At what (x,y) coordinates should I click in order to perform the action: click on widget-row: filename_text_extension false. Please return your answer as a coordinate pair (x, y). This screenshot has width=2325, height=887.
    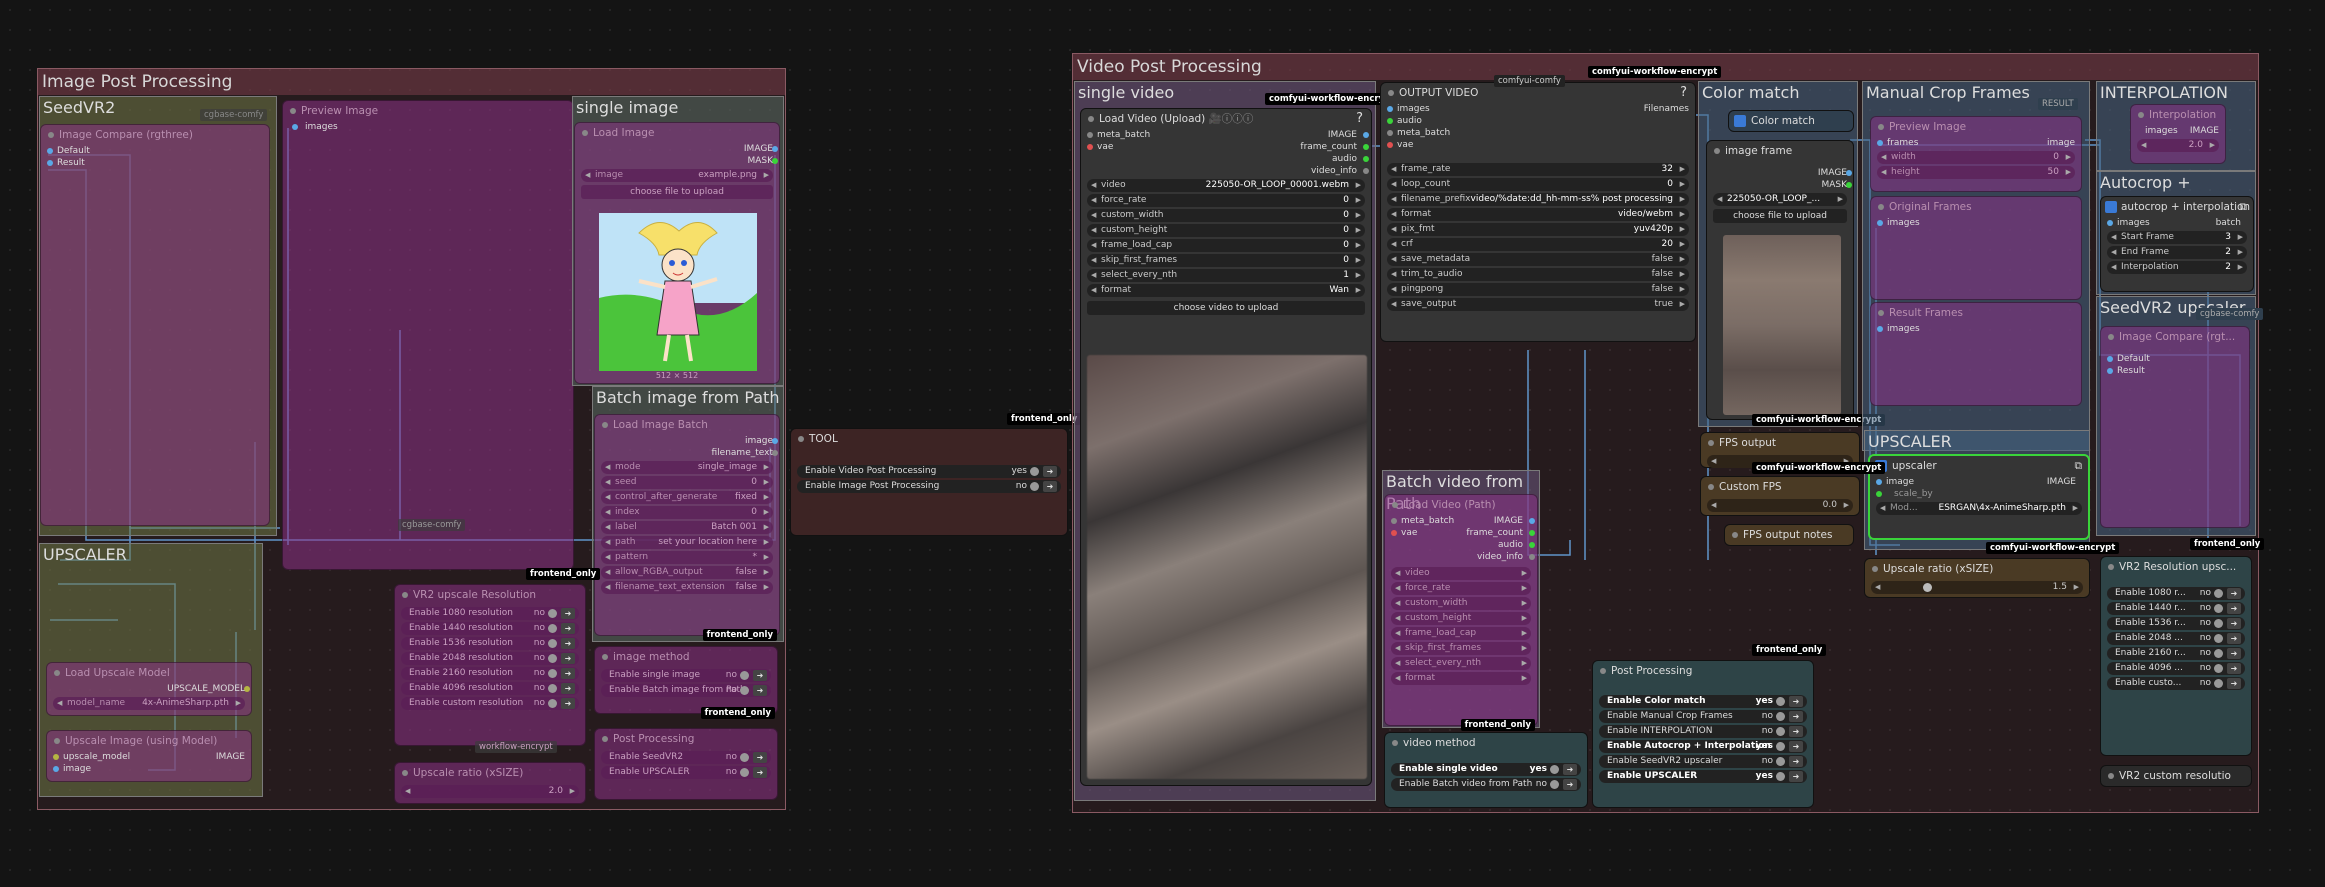
    Looking at the image, I should click on (687, 587).